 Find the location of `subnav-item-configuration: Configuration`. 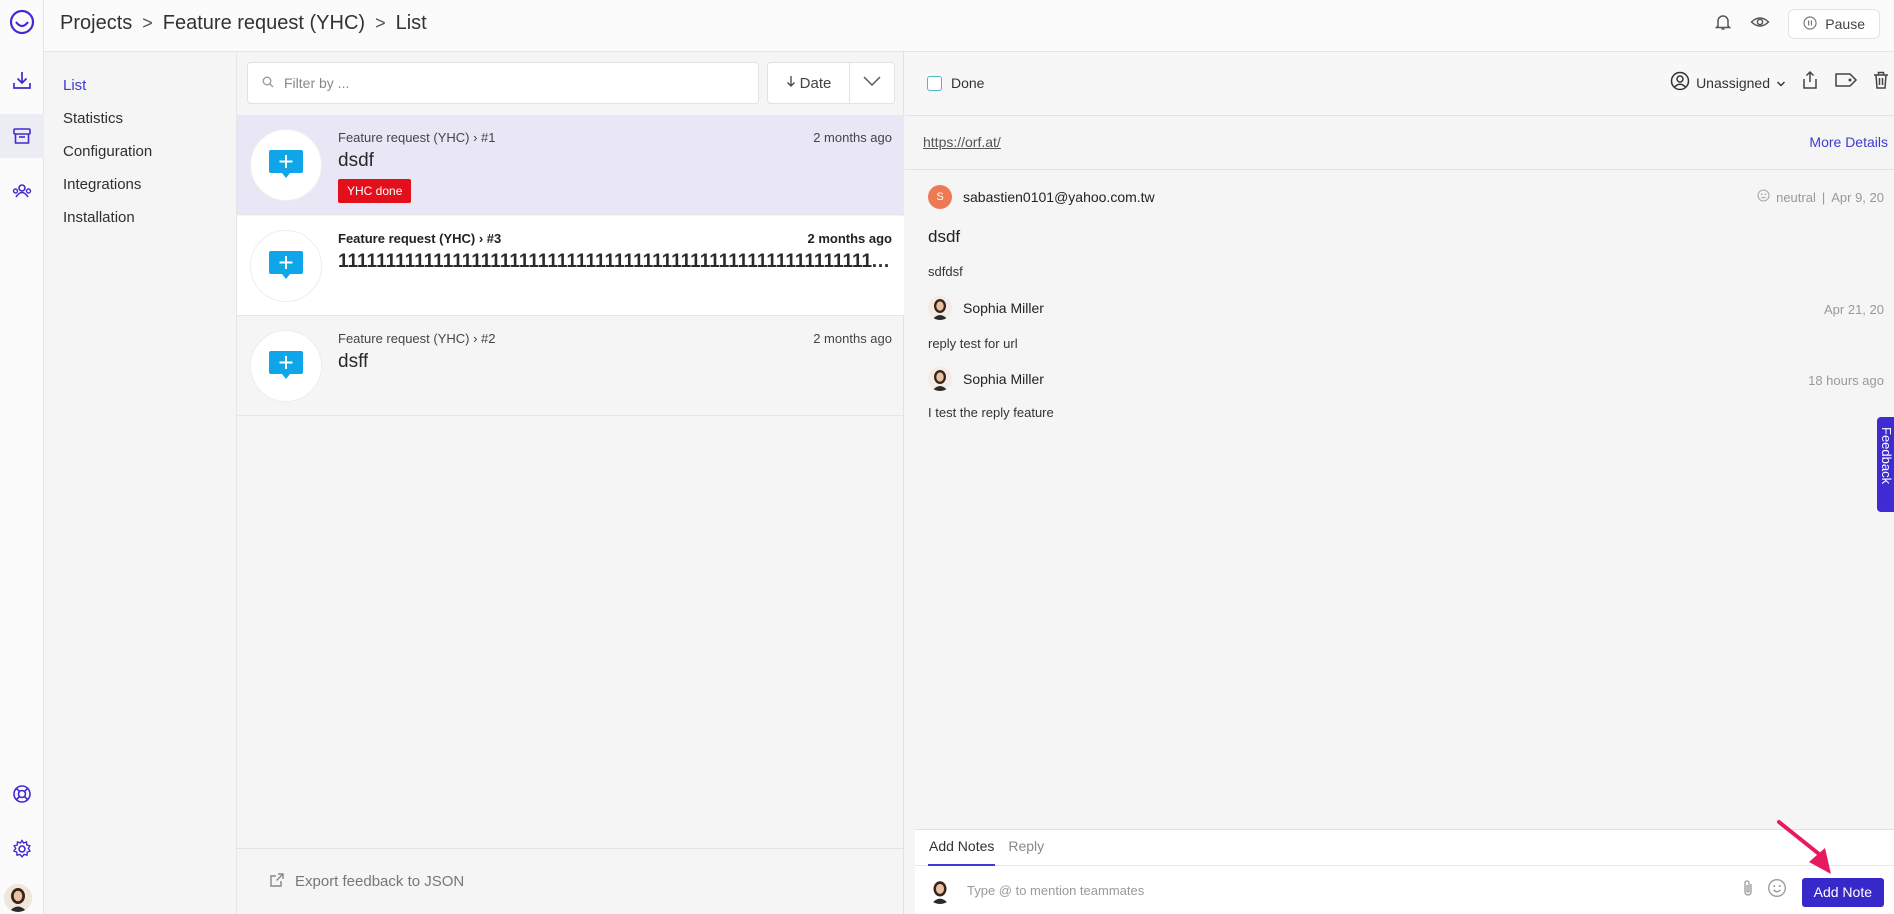

subnav-item-configuration: Configuration is located at coordinates (140, 156).